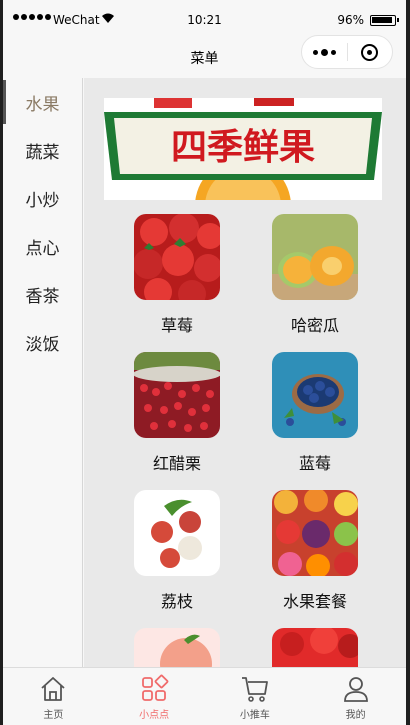 The image size is (410, 725). Describe the element at coordinates (314, 463) in the screenshot. I see `product-name: 蓝莓` at that location.